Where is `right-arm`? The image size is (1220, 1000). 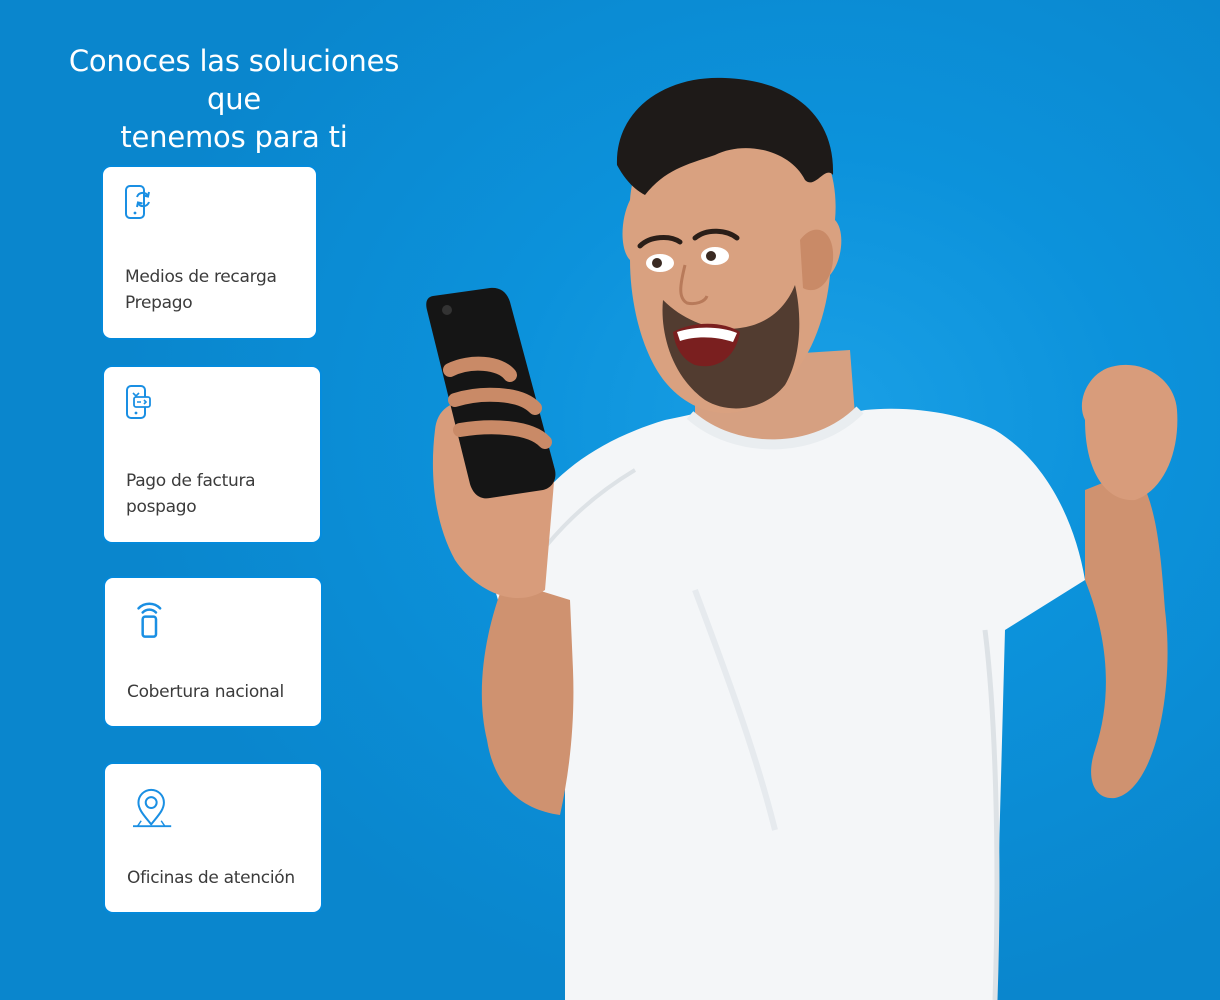 right-arm is located at coordinates (1126, 634).